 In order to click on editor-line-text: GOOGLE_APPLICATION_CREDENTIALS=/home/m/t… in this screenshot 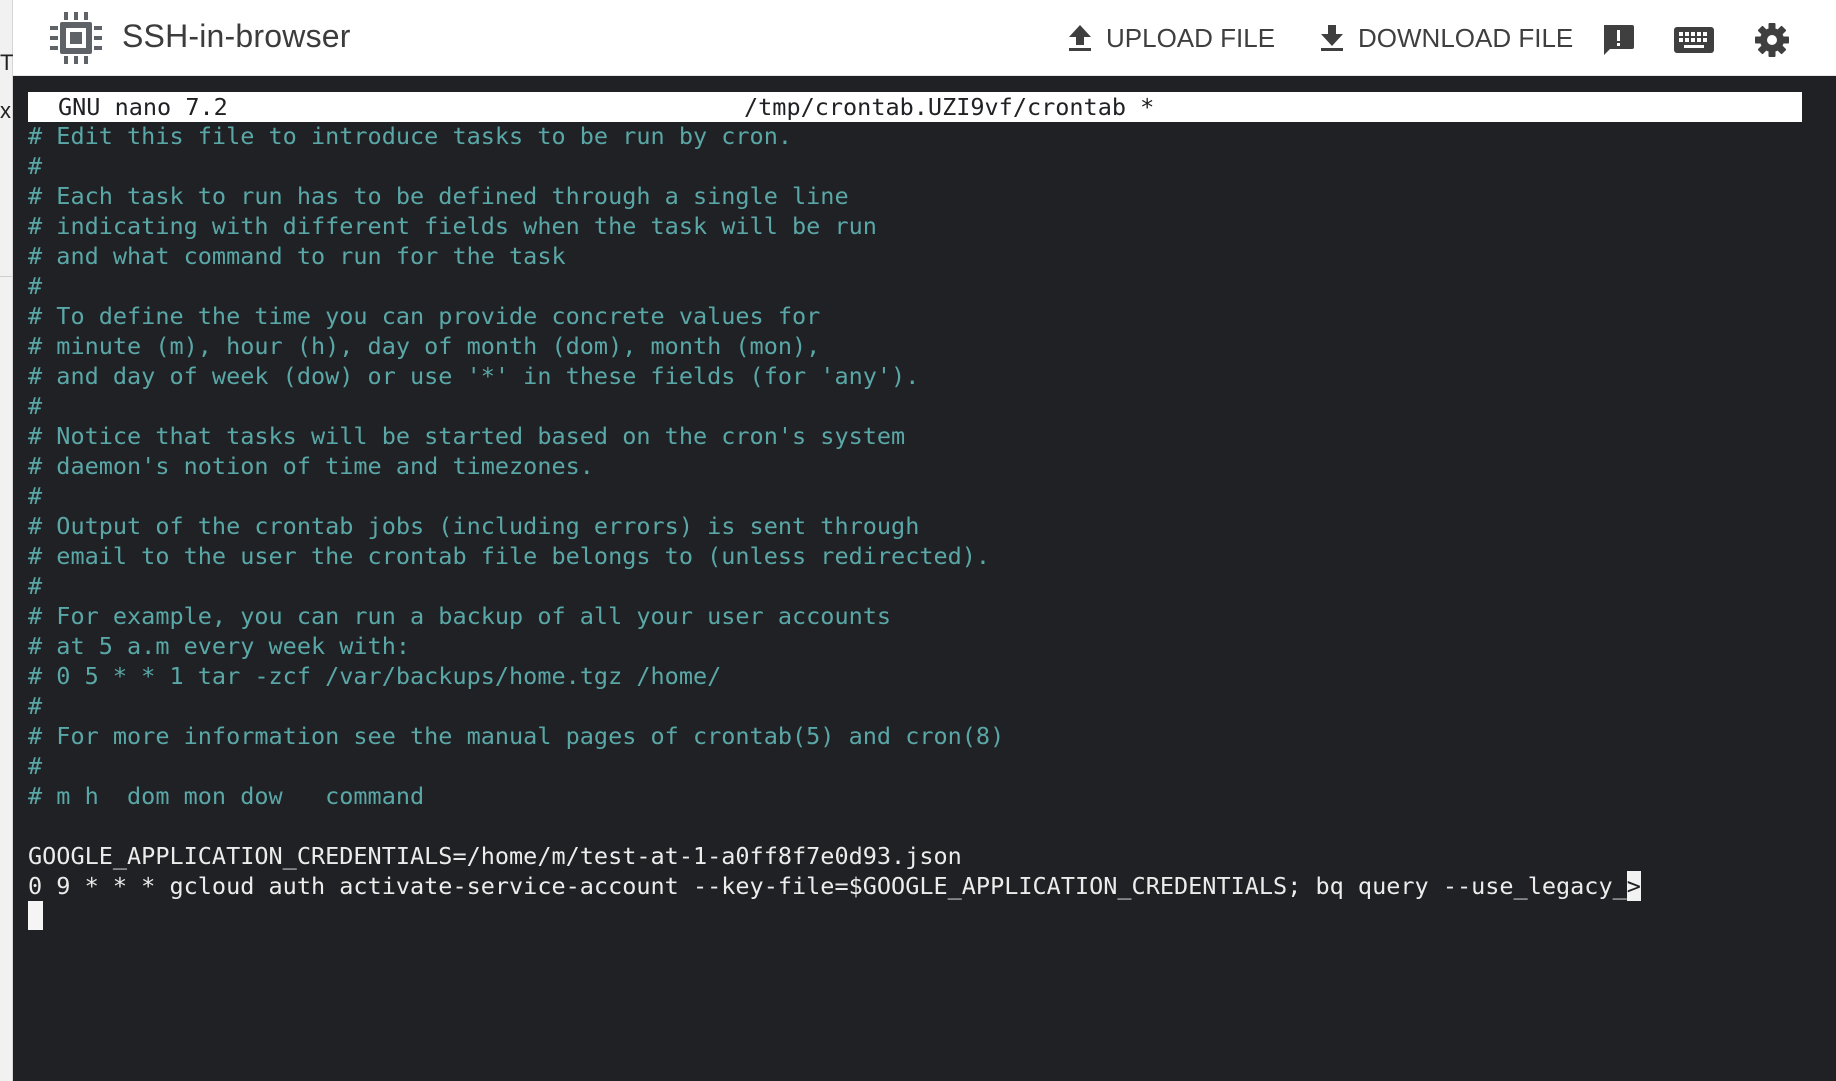, I will do `click(495, 856)`.